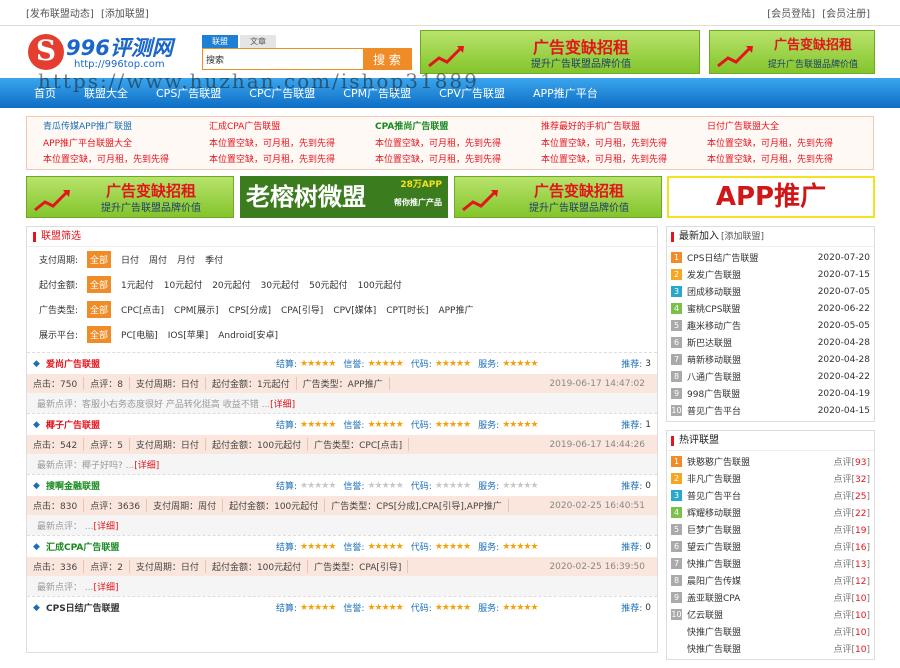 This screenshot has width=900, height=668. What do you see at coordinates (248, 334) in the screenshot?
I see `filter-option: Android[安卓]` at bounding box center [248, 334].